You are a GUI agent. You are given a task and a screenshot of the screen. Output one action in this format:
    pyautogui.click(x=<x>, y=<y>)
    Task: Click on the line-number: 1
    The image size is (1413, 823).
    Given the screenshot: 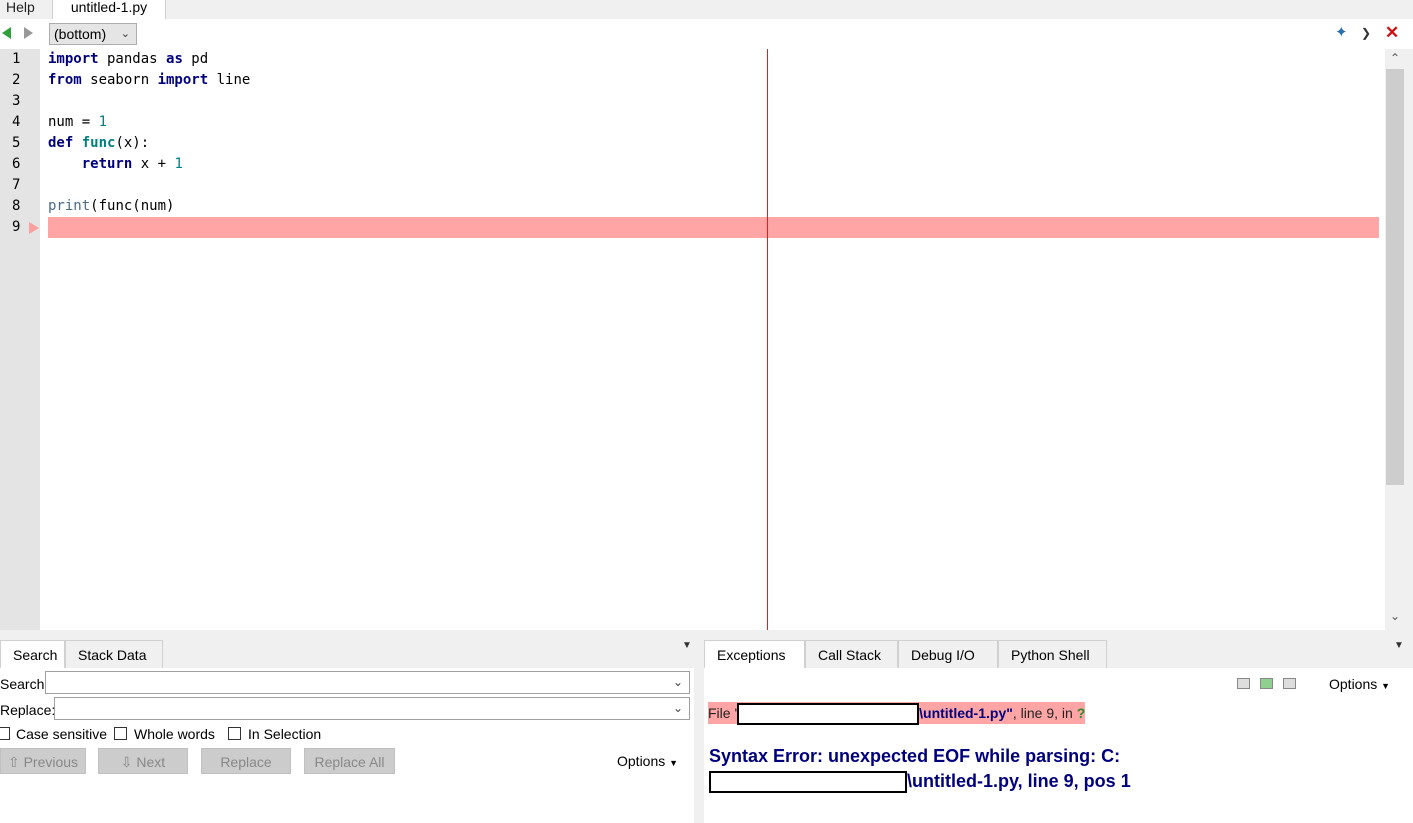 What is the action you would take?
    pyautogui.click(x=16, y=59)
    